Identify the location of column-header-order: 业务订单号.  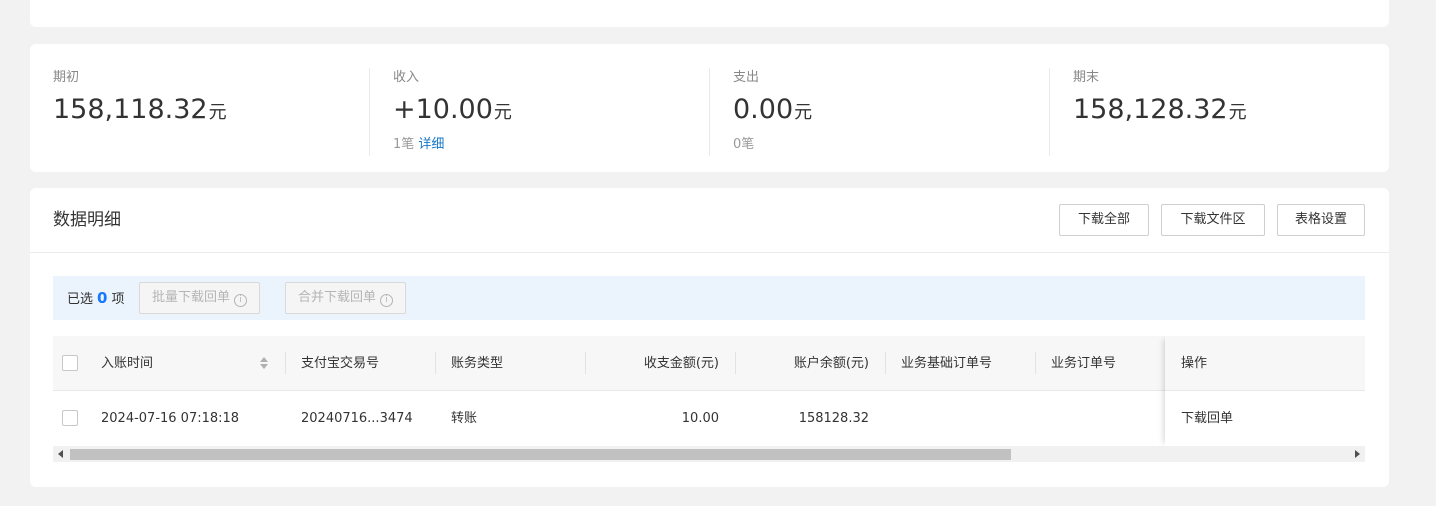
(1084, 363).